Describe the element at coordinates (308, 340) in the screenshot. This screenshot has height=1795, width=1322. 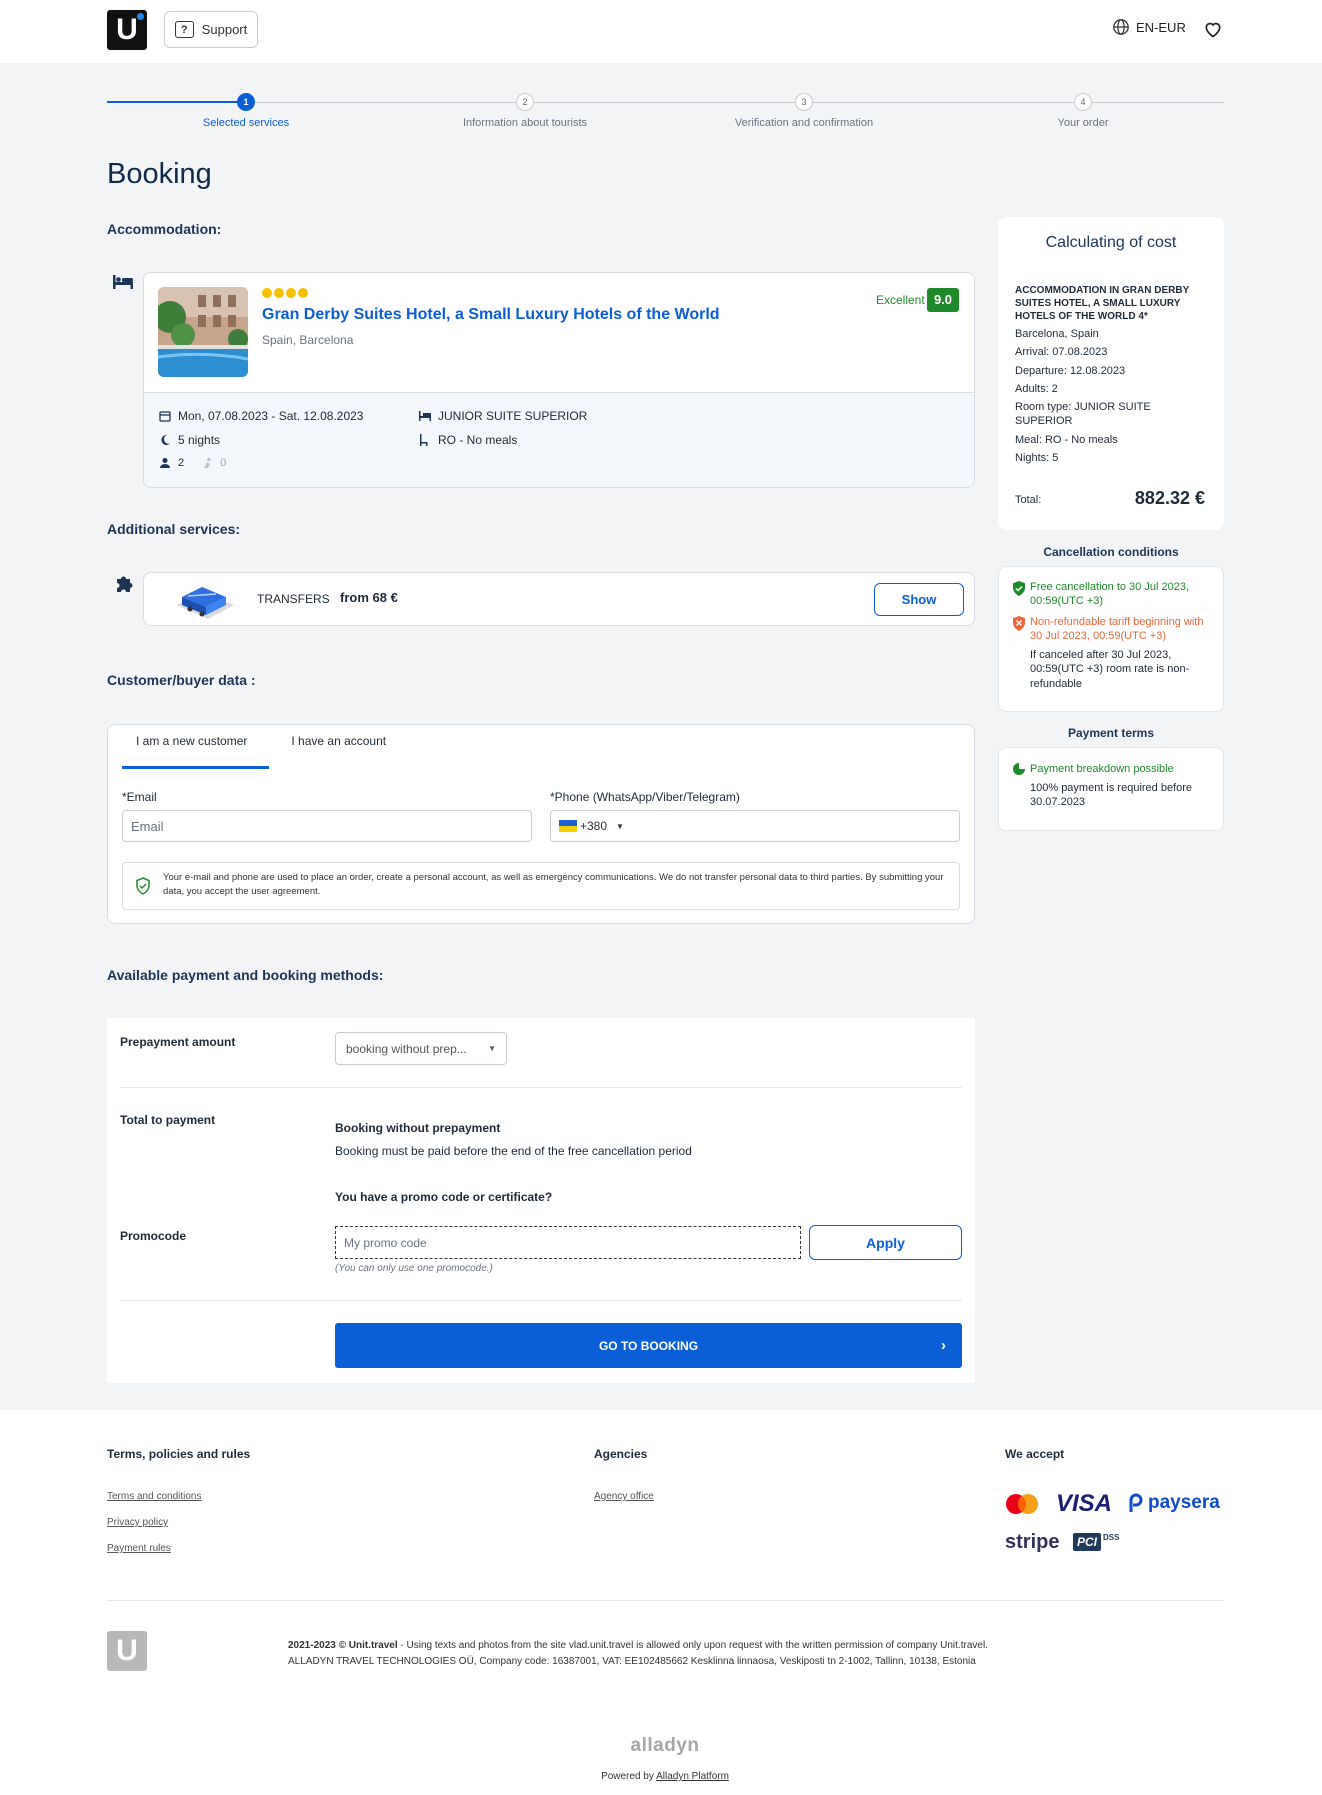
I see `hotel-location: Spain, Barcelona` at that location.